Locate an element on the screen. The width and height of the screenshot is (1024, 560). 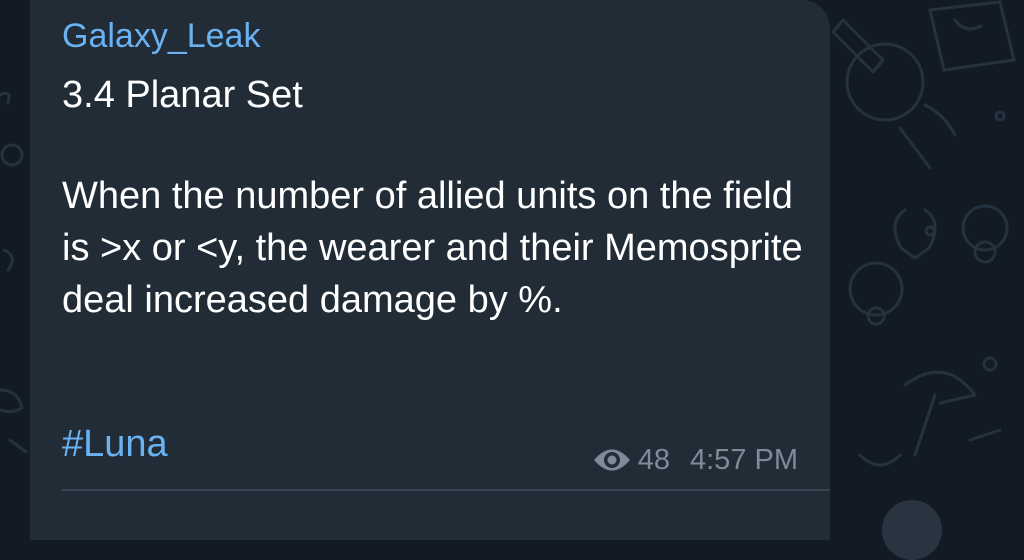
message-meta: 48 4:57 PM is located at coordinates (695, 460).